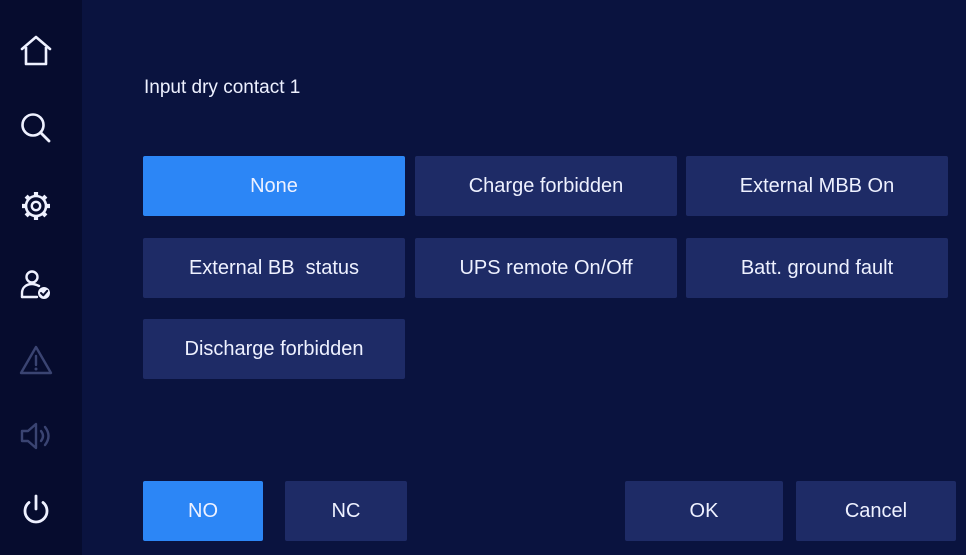 The image size is (966, 555). I want to click on cancel-button: Cancel, so click(876, 511).